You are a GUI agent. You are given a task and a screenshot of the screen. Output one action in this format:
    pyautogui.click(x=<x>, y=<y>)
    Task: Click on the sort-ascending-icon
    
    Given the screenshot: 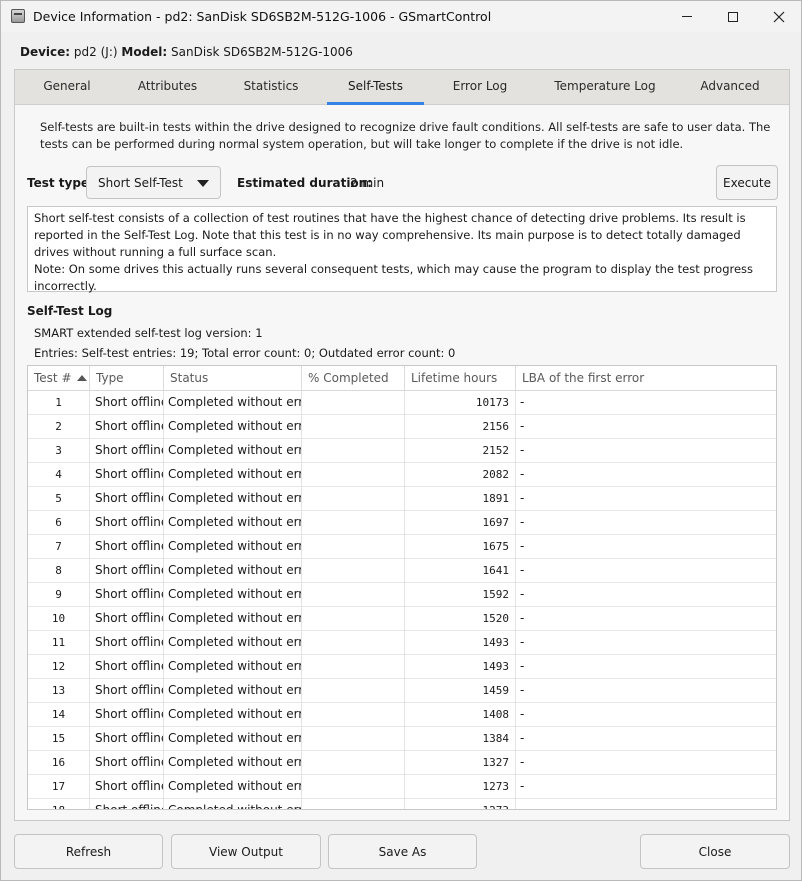 What is the action you would take?
    pyautogui.click(x=81, y=378)
    